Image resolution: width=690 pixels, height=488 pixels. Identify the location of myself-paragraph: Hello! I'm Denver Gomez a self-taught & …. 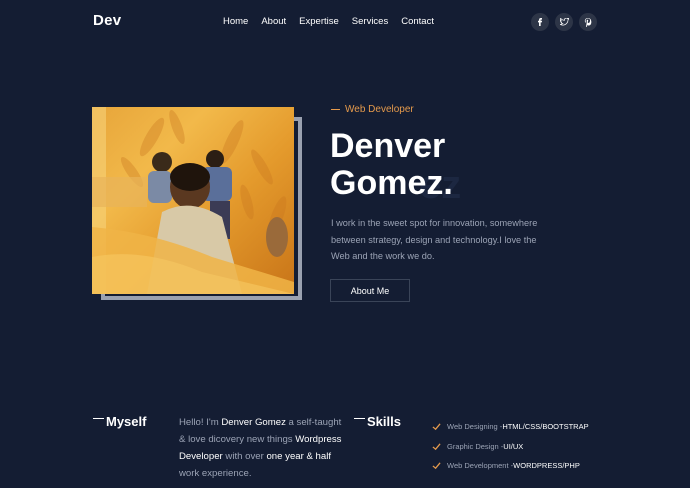
(261, 448).